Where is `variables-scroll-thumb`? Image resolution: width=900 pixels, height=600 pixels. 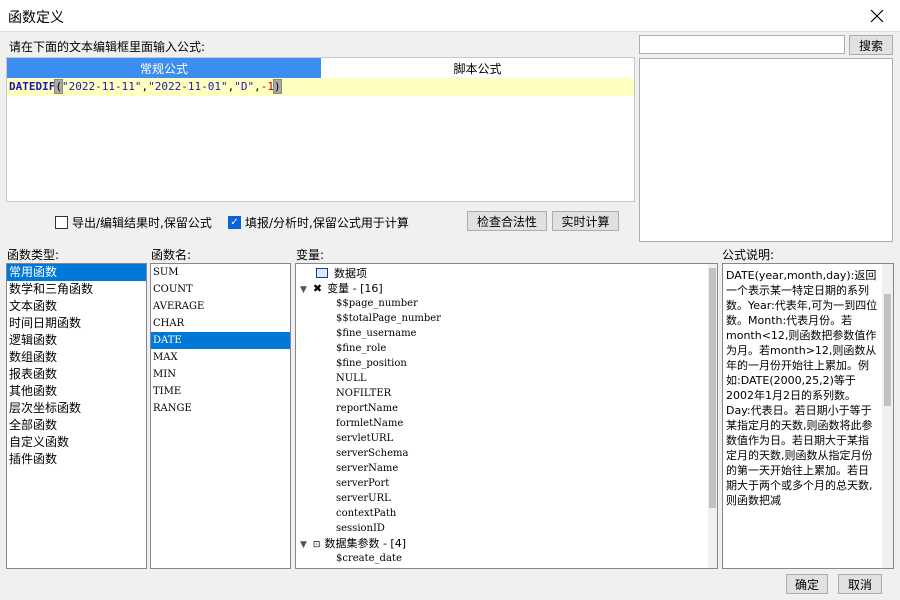 variables-scroll-thumb is located at coordinates (712, 388).